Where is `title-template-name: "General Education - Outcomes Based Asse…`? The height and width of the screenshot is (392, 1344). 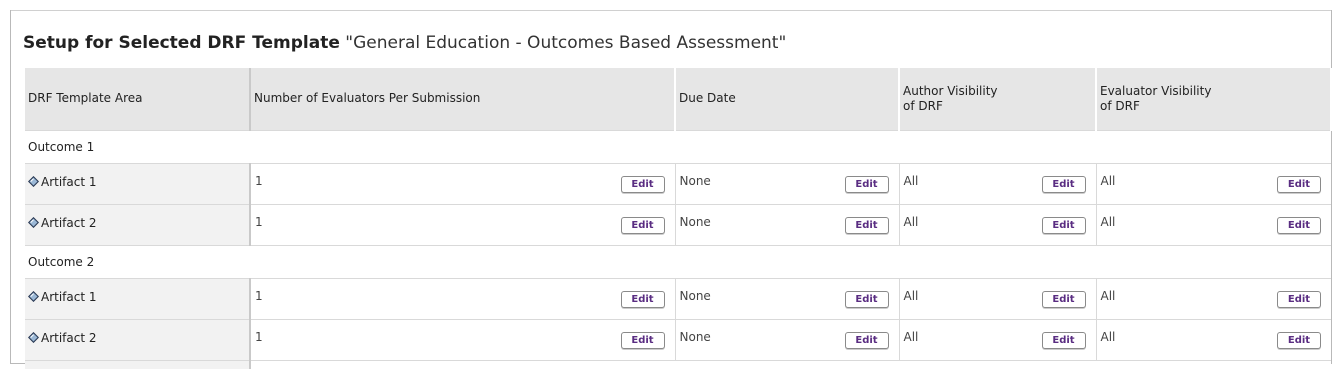
title-template-name: "General Education - Outcomes Based Asse… is located at coordinates (566, 43).